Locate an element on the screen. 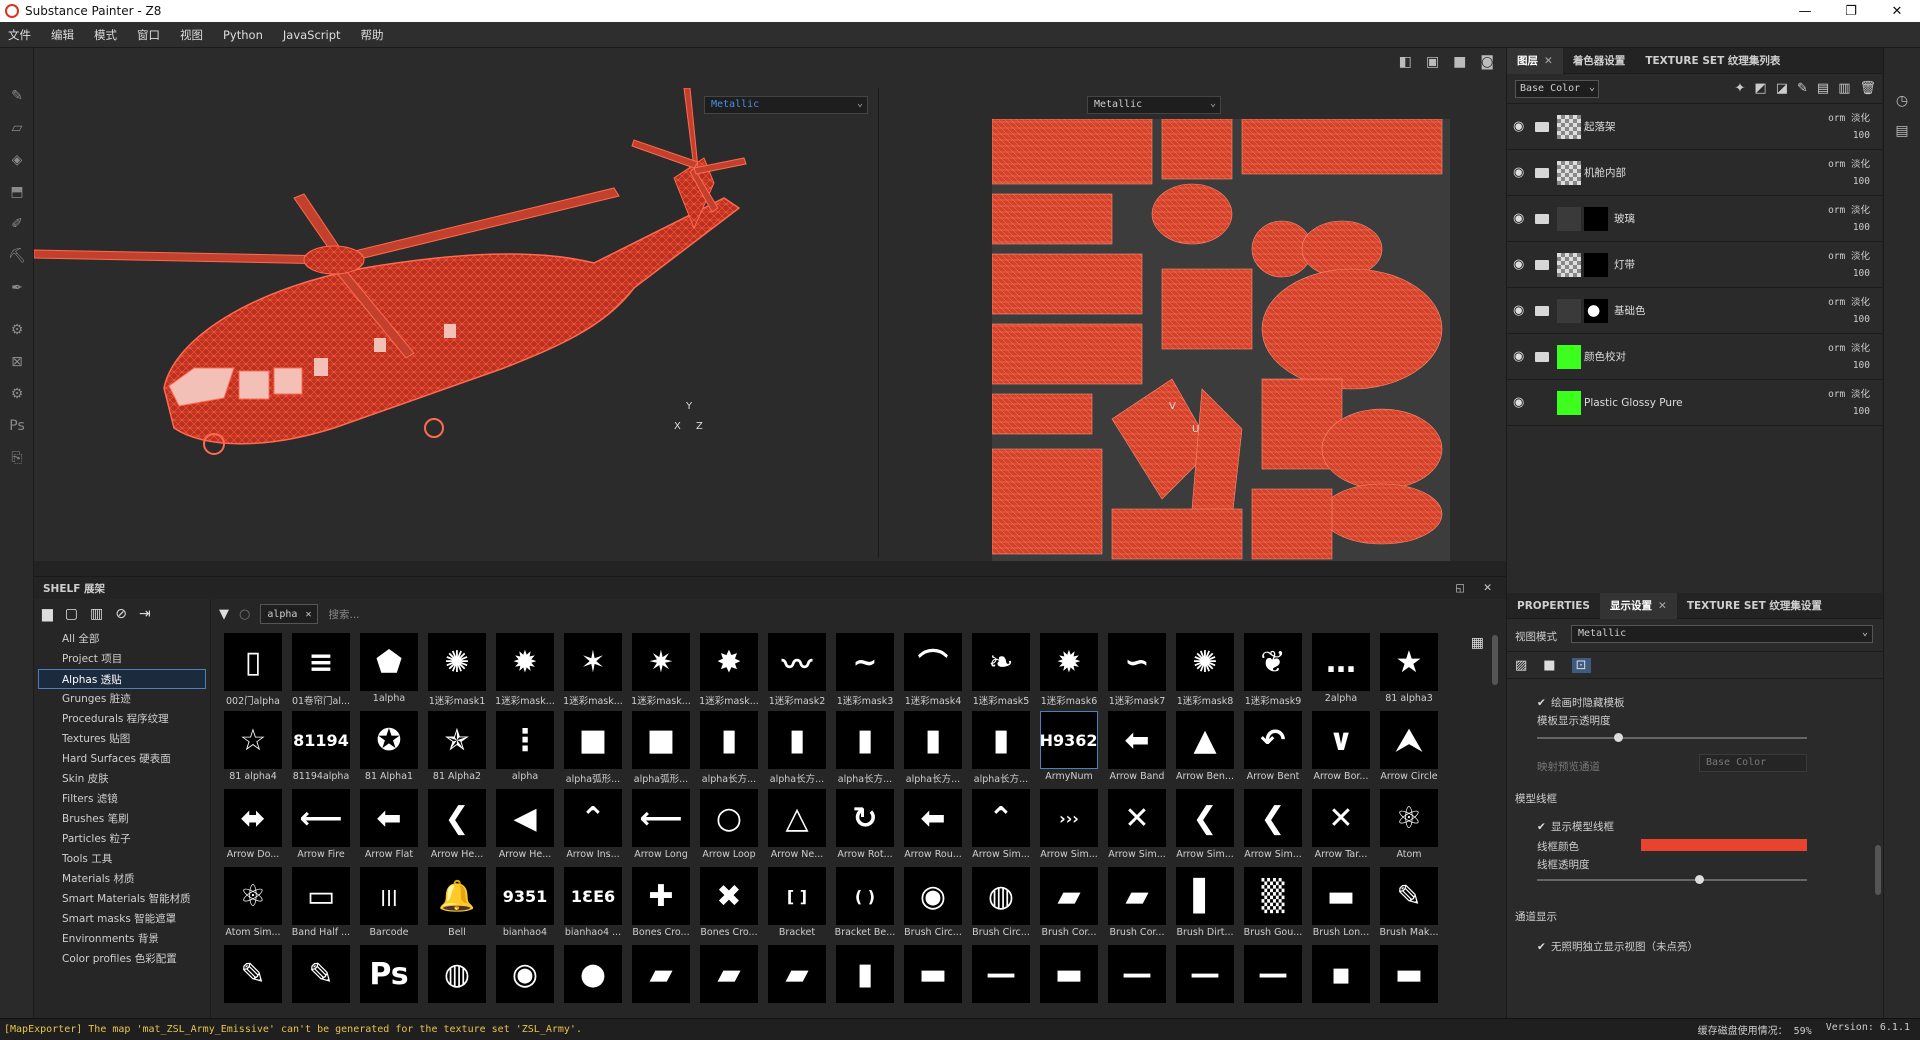 The height and width of the screenshot is (1040, 1920). shelf-item: ▯ 002门alpha is located at coordinates (253, 672).